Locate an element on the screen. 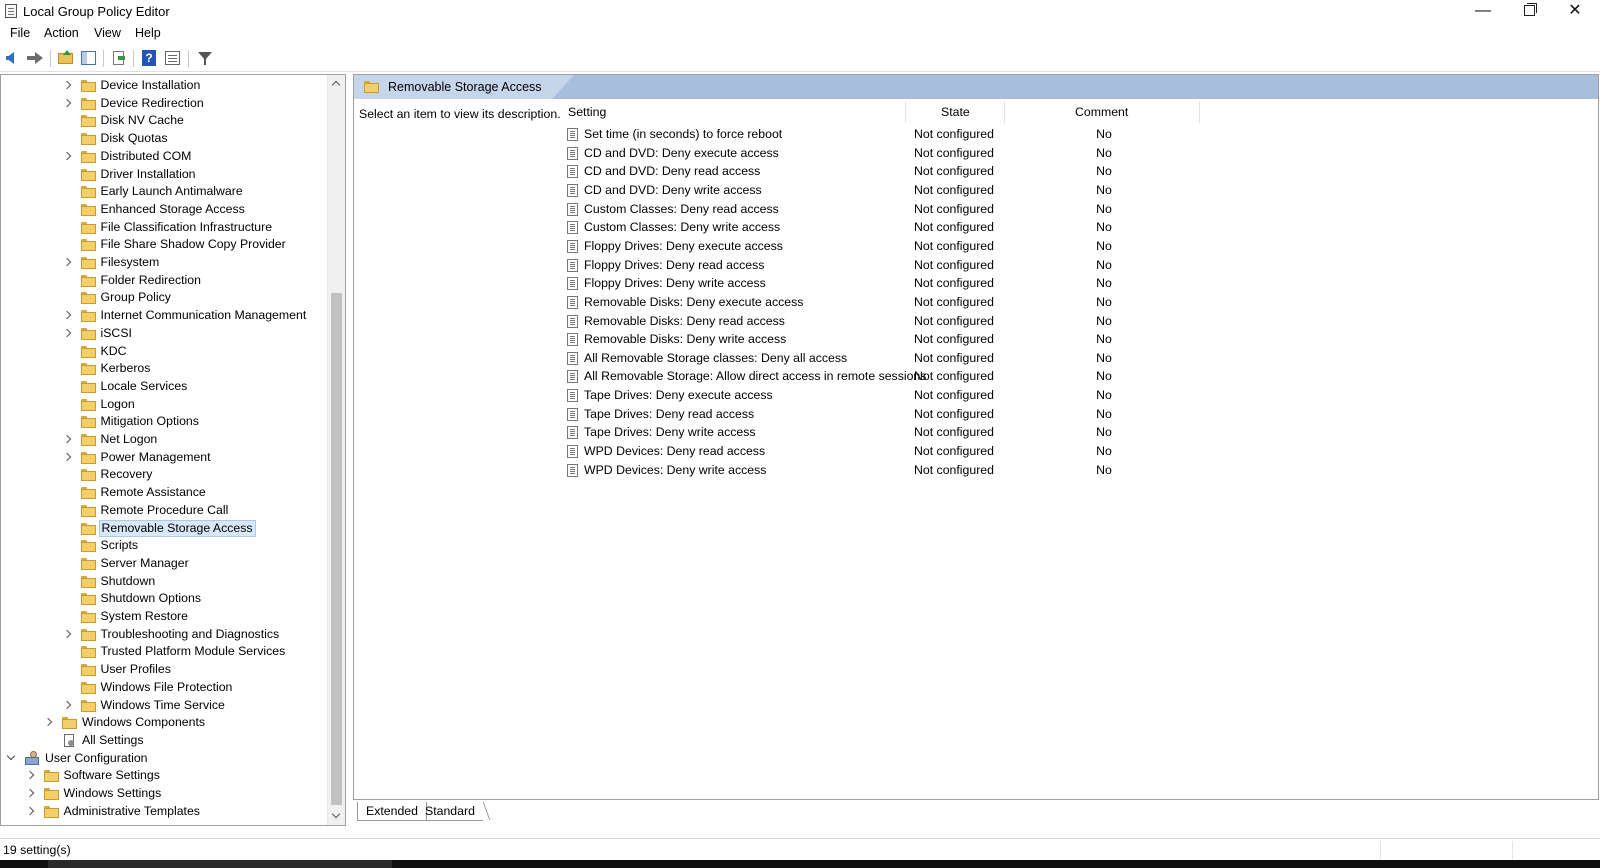  filter-button is located at coordinates (205, 58).